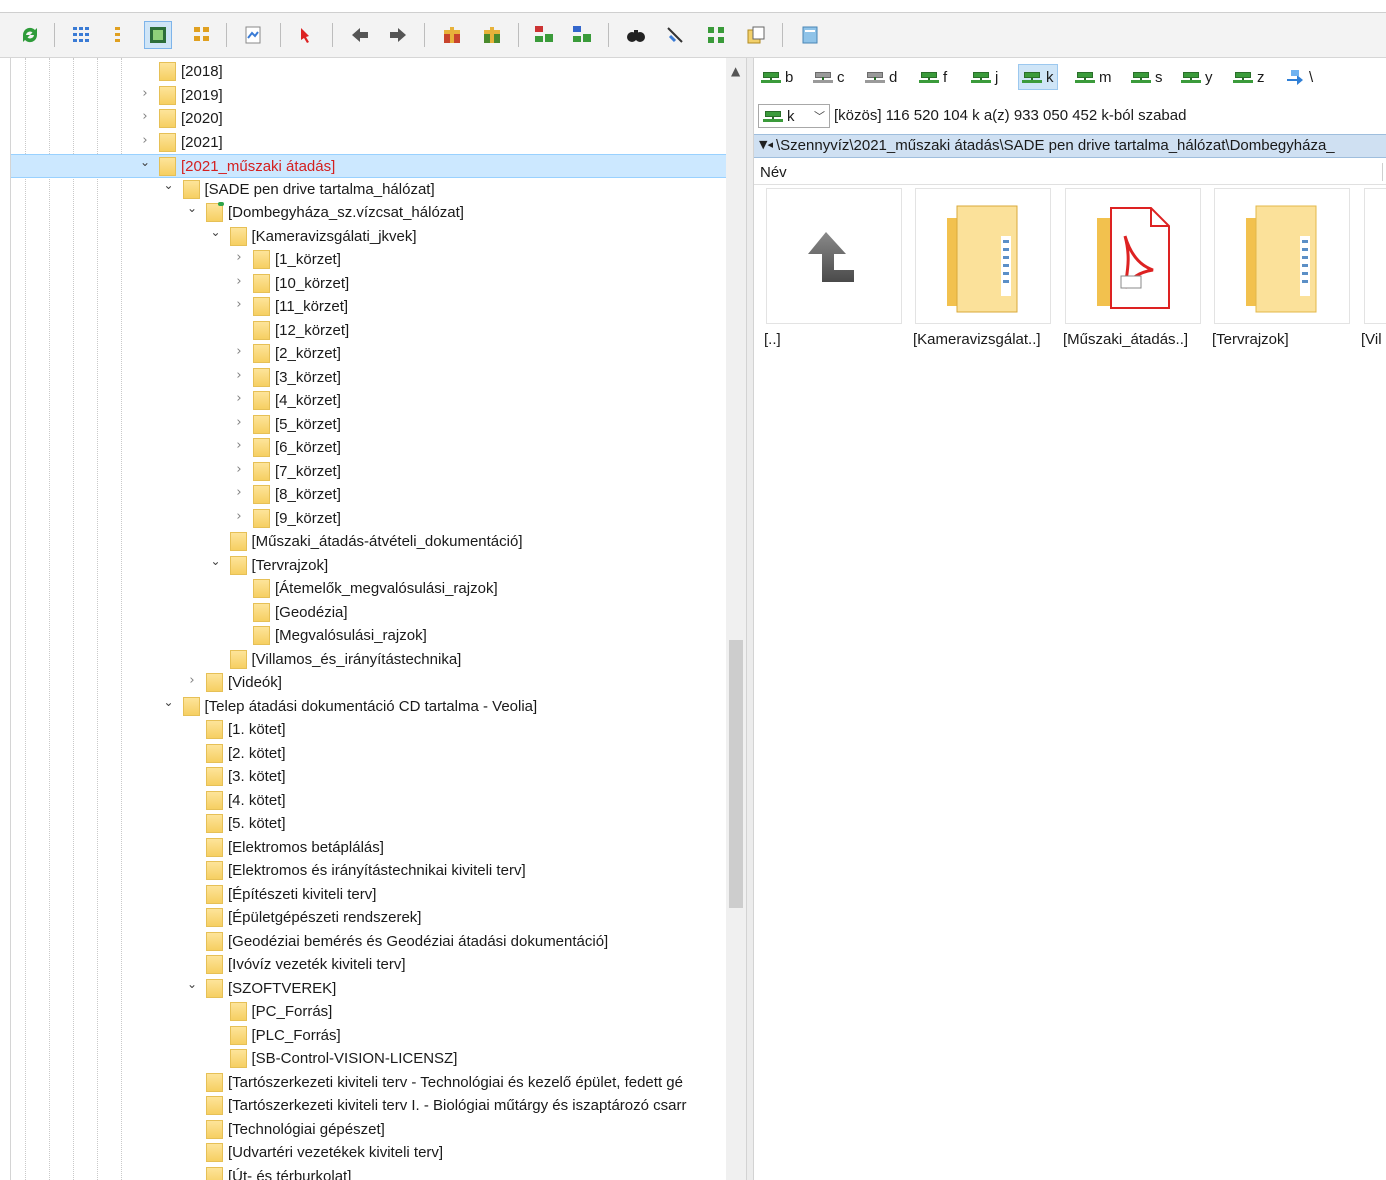 Image resolution: width=1386 pixels, height=1180 pixels. I want to click on thumbnail-pdf-folder, so click(1133, 256).